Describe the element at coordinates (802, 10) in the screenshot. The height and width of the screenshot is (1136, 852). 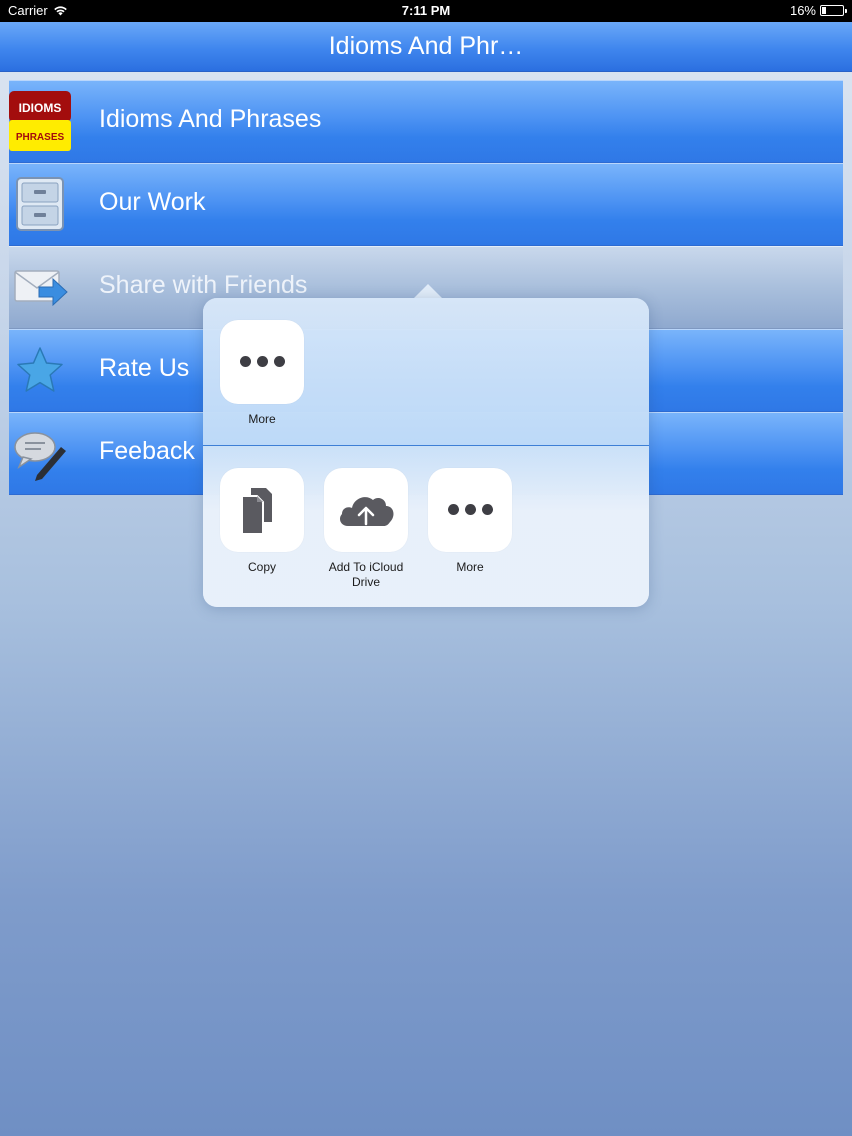
I see `battery-percent: 16%` at that location.